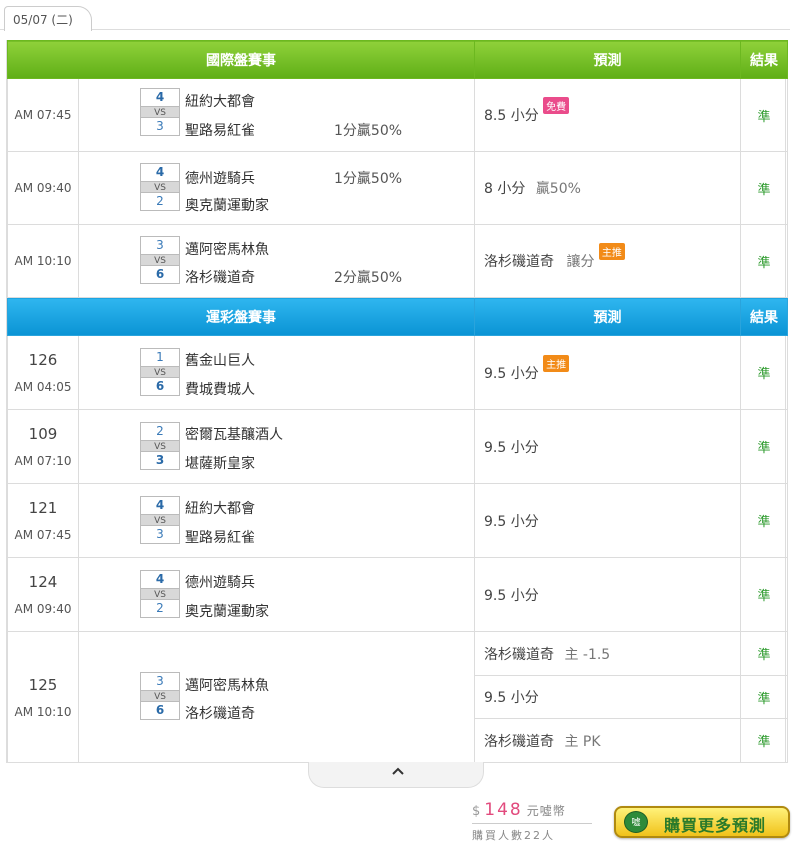  Describe the element at coordinates (160, 372) in the screenshot. I see `score-box: 1 VS 6` at that location.